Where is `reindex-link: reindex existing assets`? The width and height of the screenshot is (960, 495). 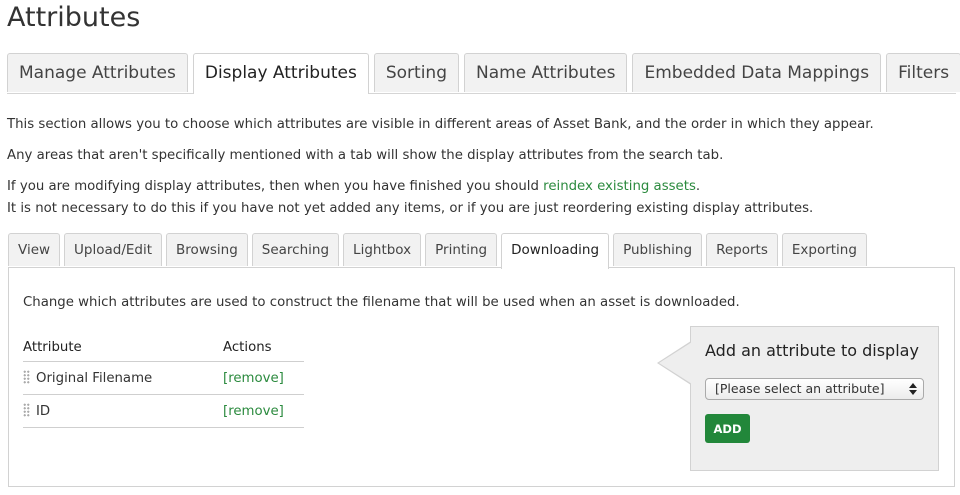
reindex-link: reindex existing assets is located at coordinates (619, 186).